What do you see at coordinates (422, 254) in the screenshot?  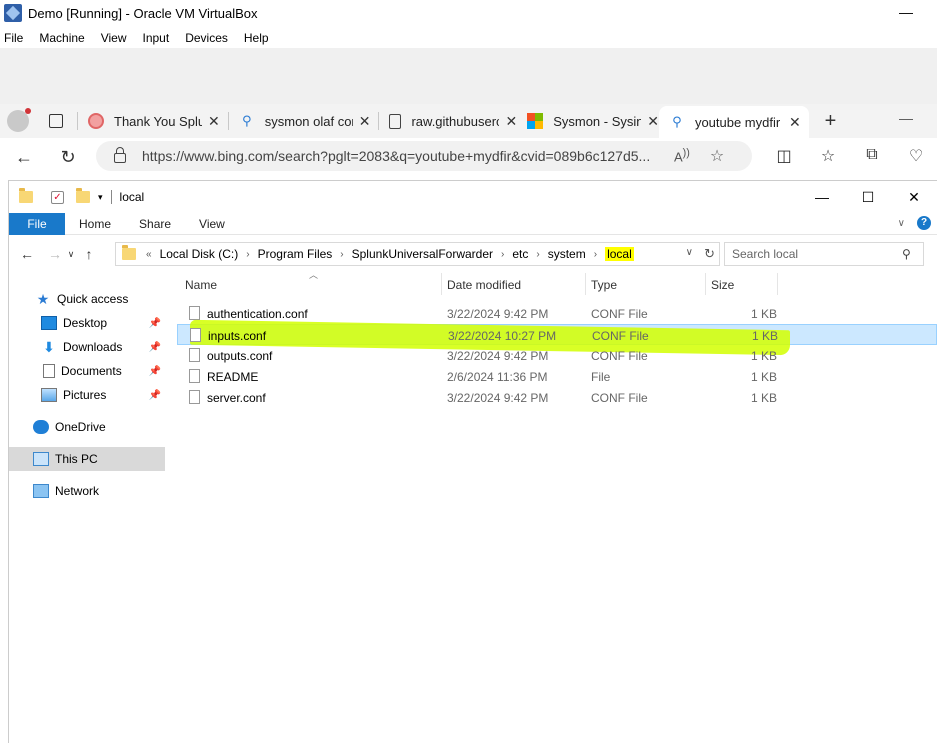 I see `crumb-splunk-forwarder: SplunkUniversalForwarder` at bounding box center [422, 254].